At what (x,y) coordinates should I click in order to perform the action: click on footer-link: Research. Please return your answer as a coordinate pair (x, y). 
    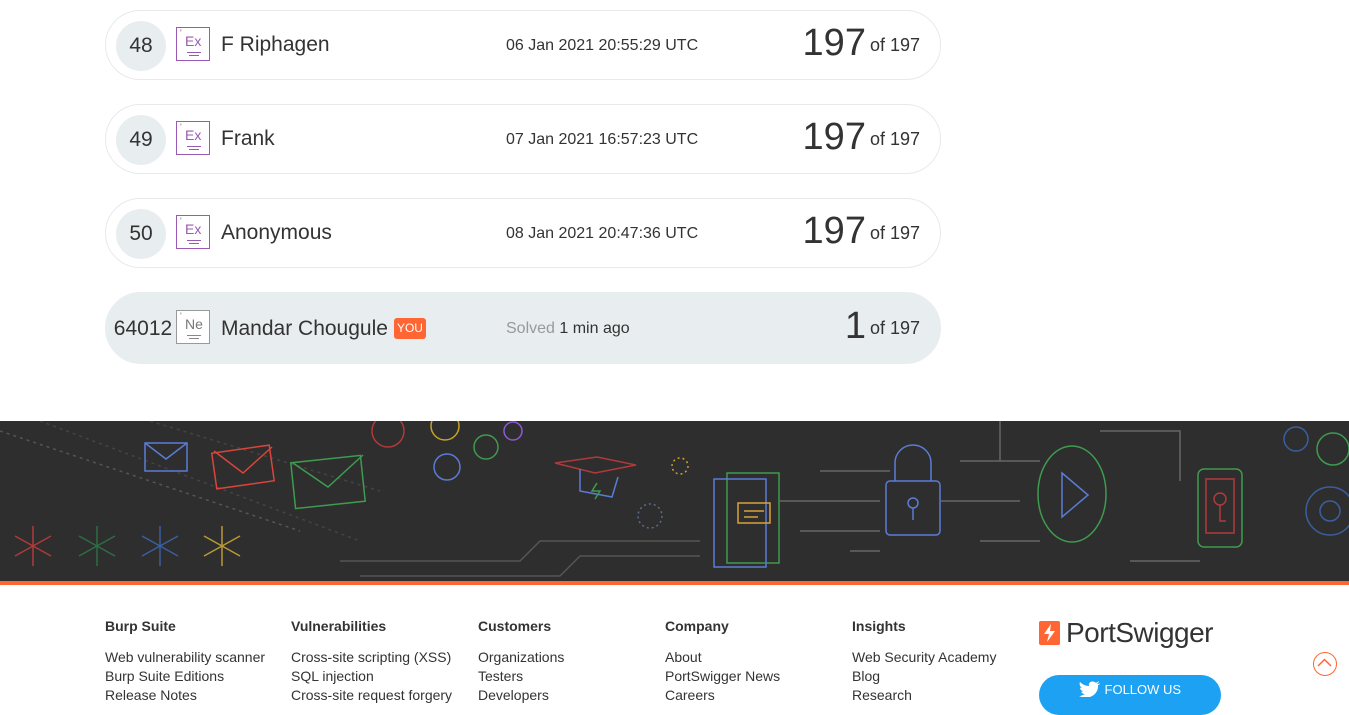
    Looking at the image, I should click on (924, 695).